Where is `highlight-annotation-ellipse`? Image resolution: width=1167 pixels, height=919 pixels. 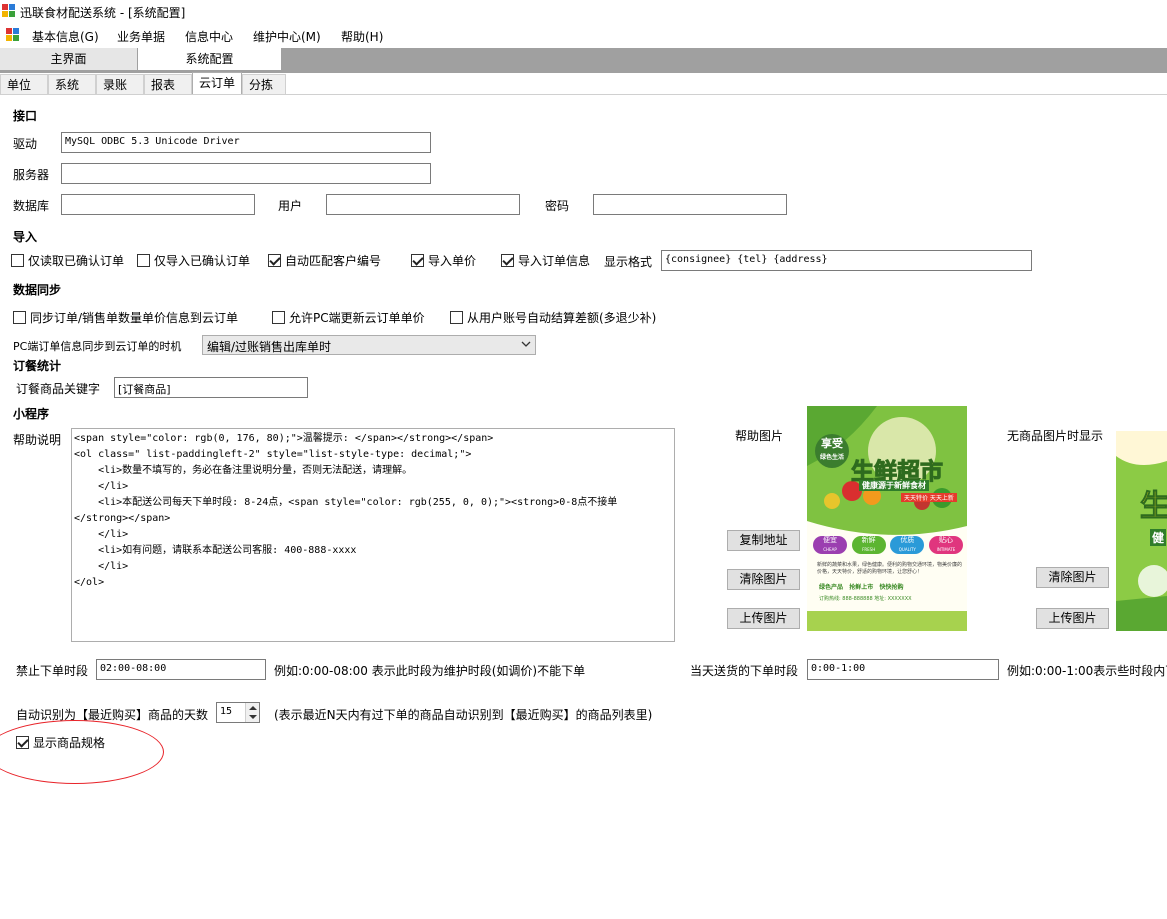
highlight-annotation-ellipse is located at coordinates (82, 752).